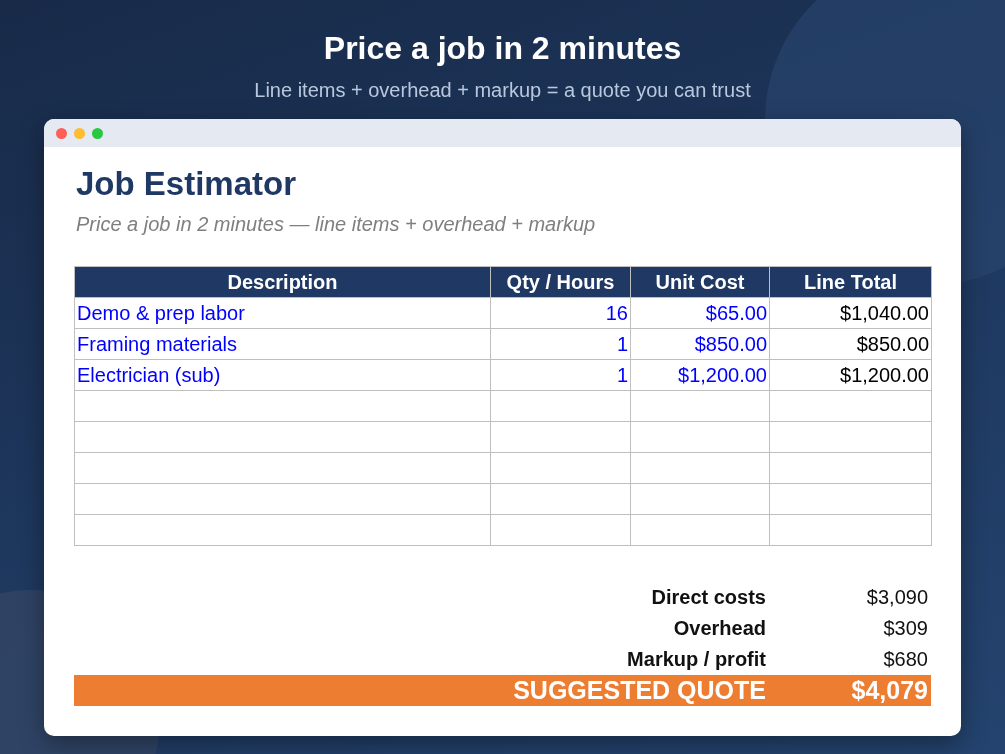 This screenshot has width=1005, height=754. Describe the element at coordinates (187, 184) in the screenshot. I see `sheet-title: Job Estimator` at that location.